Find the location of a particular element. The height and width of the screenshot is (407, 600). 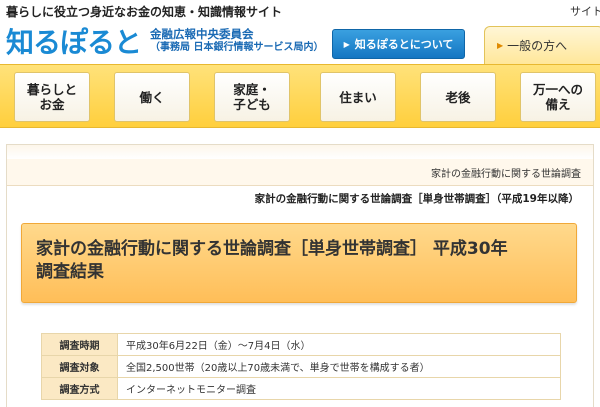

logo-text: 知るぽると is located at coordinates (74, 42).